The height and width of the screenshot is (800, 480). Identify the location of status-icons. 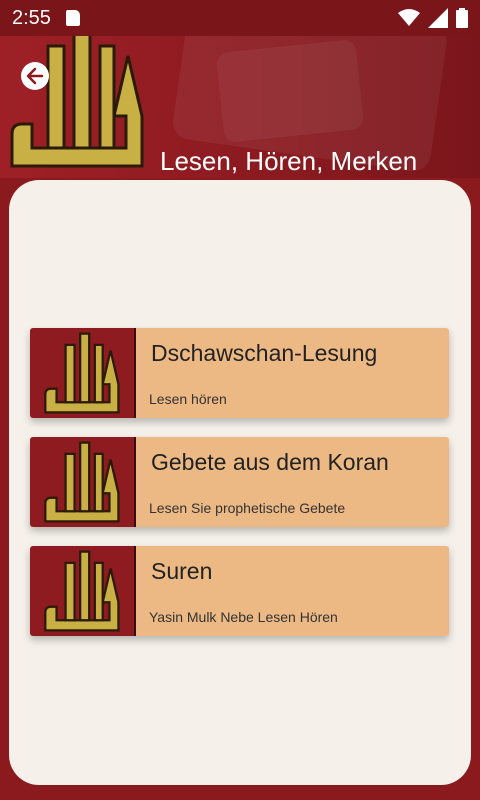
(433, 18).